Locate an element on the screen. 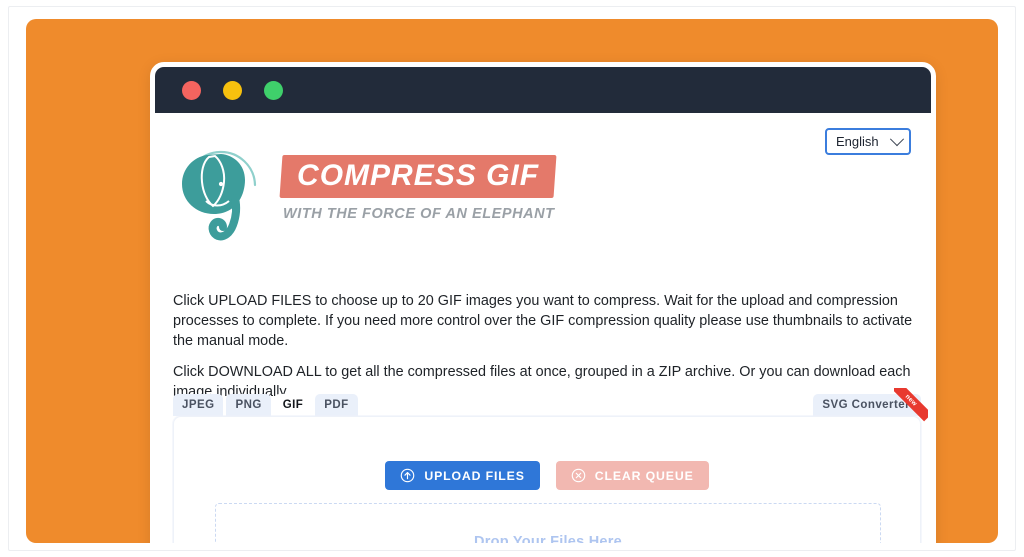 The width and height of the screenshot is (1024, 557). format-tabs: JPEG PNG GIF PDF SVG Converter new is located at coordinates (550, 404).